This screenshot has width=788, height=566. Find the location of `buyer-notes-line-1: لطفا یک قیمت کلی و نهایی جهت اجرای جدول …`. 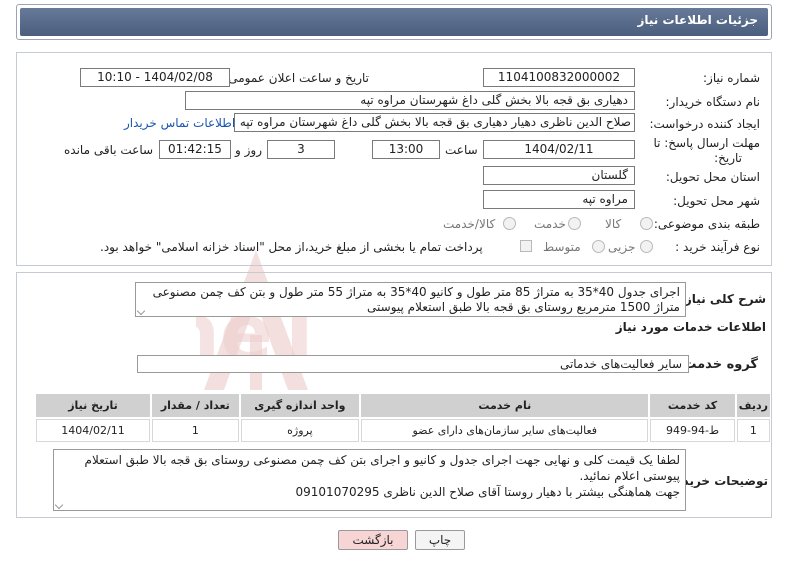

buyer-notes-line-1: لطفا یک قیمت کلی و نهایی جهت اجرای جدول … is located at coordinates (382, 468).